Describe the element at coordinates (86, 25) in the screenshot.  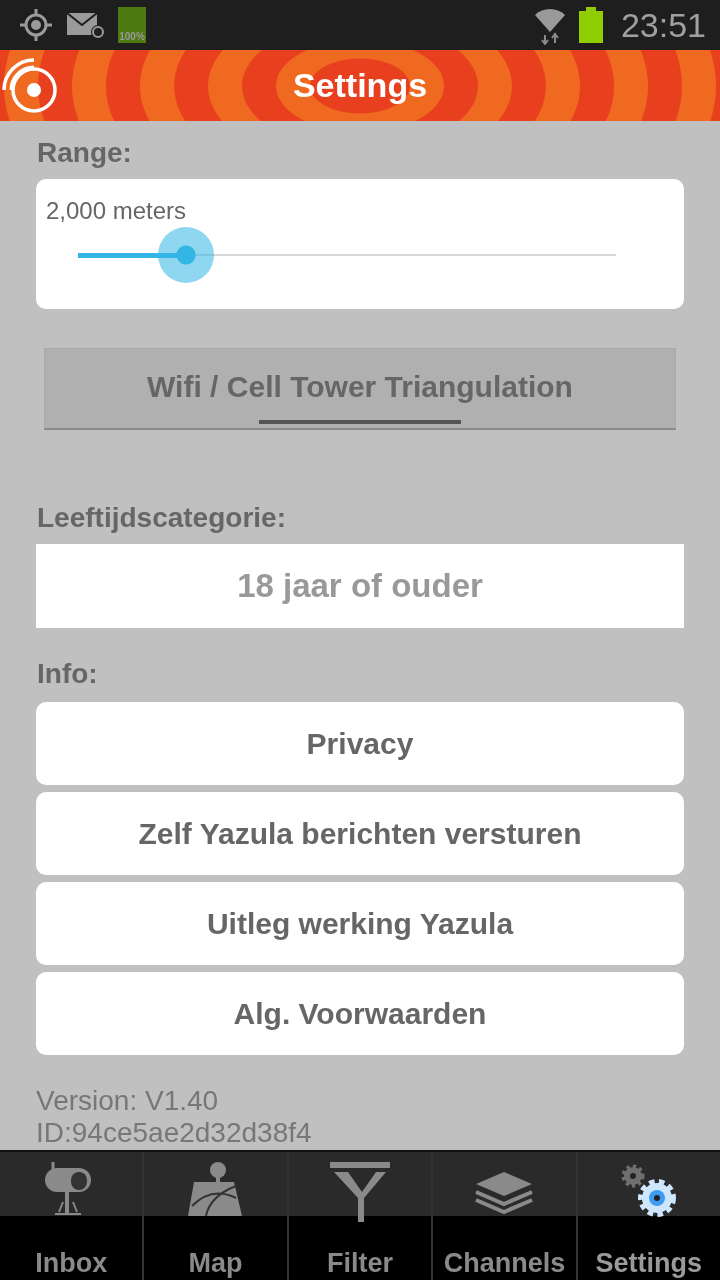
I see `email-icon` at that location.